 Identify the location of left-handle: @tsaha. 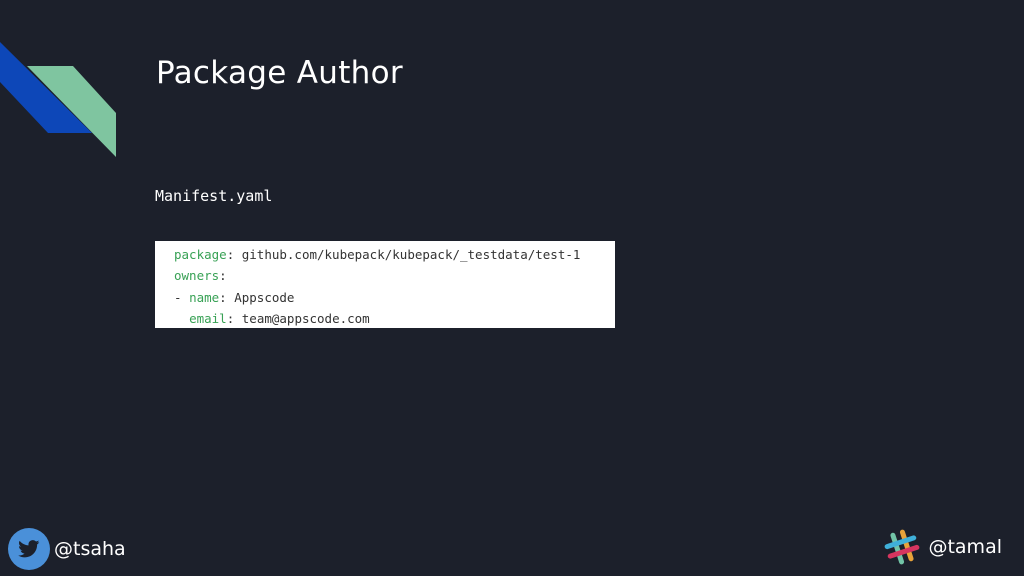
(90, 549).